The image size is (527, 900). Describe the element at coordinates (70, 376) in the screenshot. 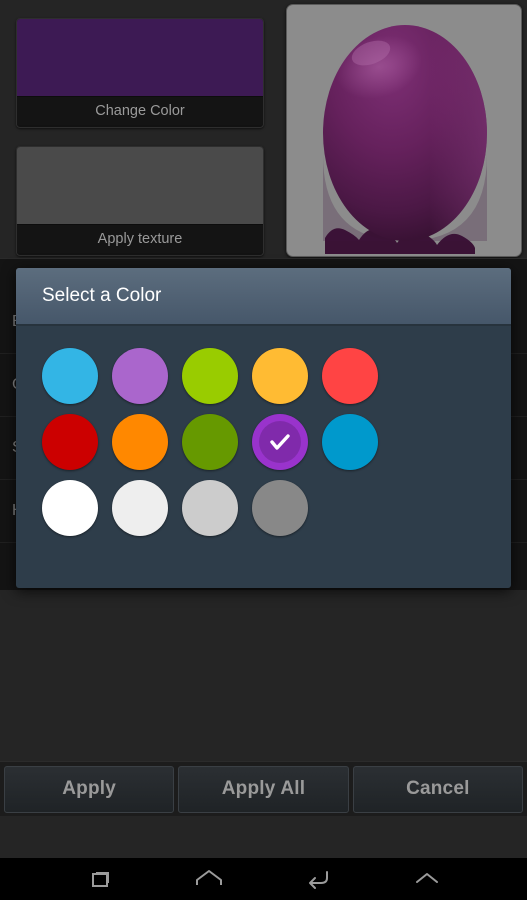

I see `swatch-sky-blue` at that location.